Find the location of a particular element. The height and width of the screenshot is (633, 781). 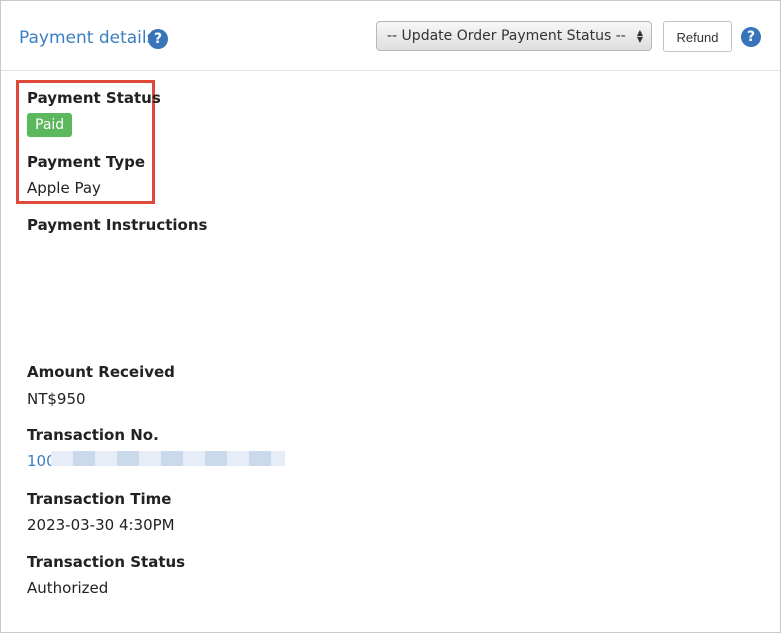

panel-title: Payment details is located at coordinates (87, 38).